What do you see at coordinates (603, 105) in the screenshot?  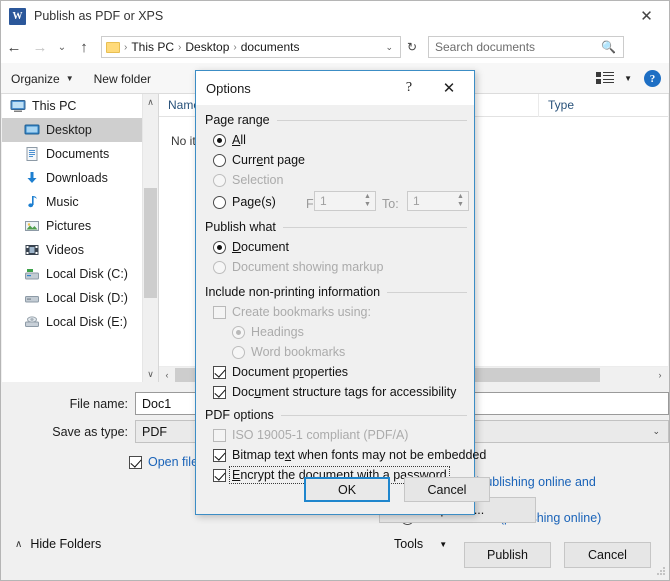 I see `column-header-type: Type` at bounding box center [603, 105].